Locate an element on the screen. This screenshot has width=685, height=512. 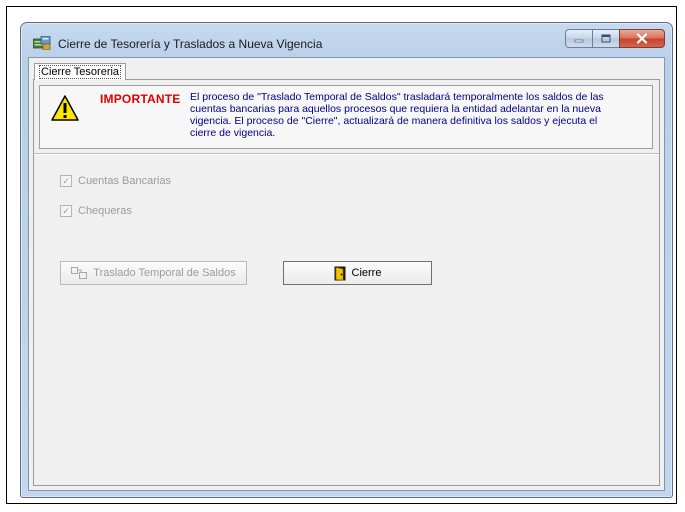
cuentas-bancarias-checkbox: ✓ Cuentas Bancarias is located at coordinates (115, 181).